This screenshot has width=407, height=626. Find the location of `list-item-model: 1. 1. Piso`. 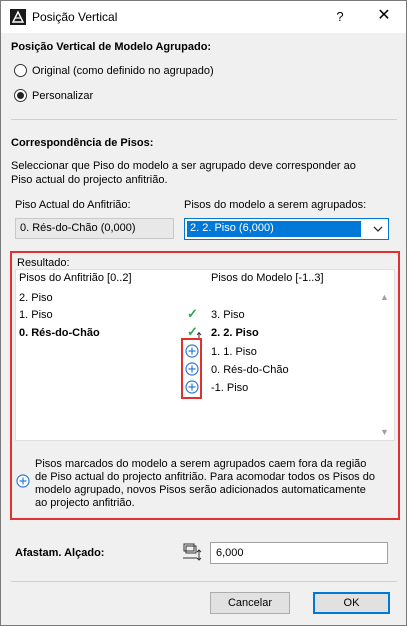

list-item-model: 1. 1. Piso is located at coordinates (234, 352).